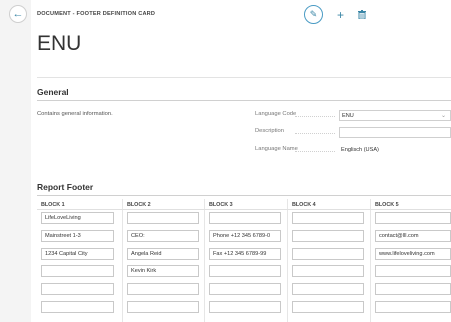  I want to click on pencil-icon: ✎, so click(313, 14).